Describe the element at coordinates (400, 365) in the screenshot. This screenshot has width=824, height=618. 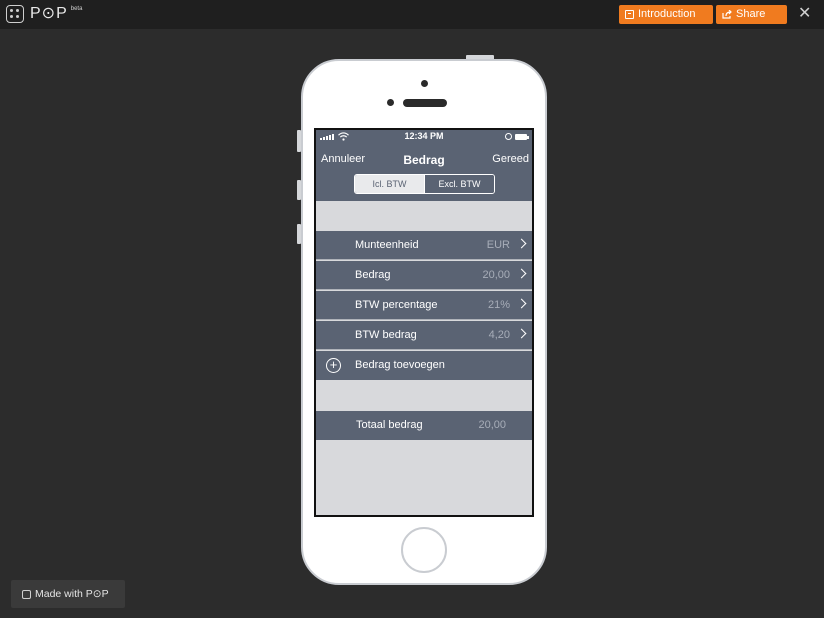
I see `add-amount-label: Bedrag toevoegen` at that location.